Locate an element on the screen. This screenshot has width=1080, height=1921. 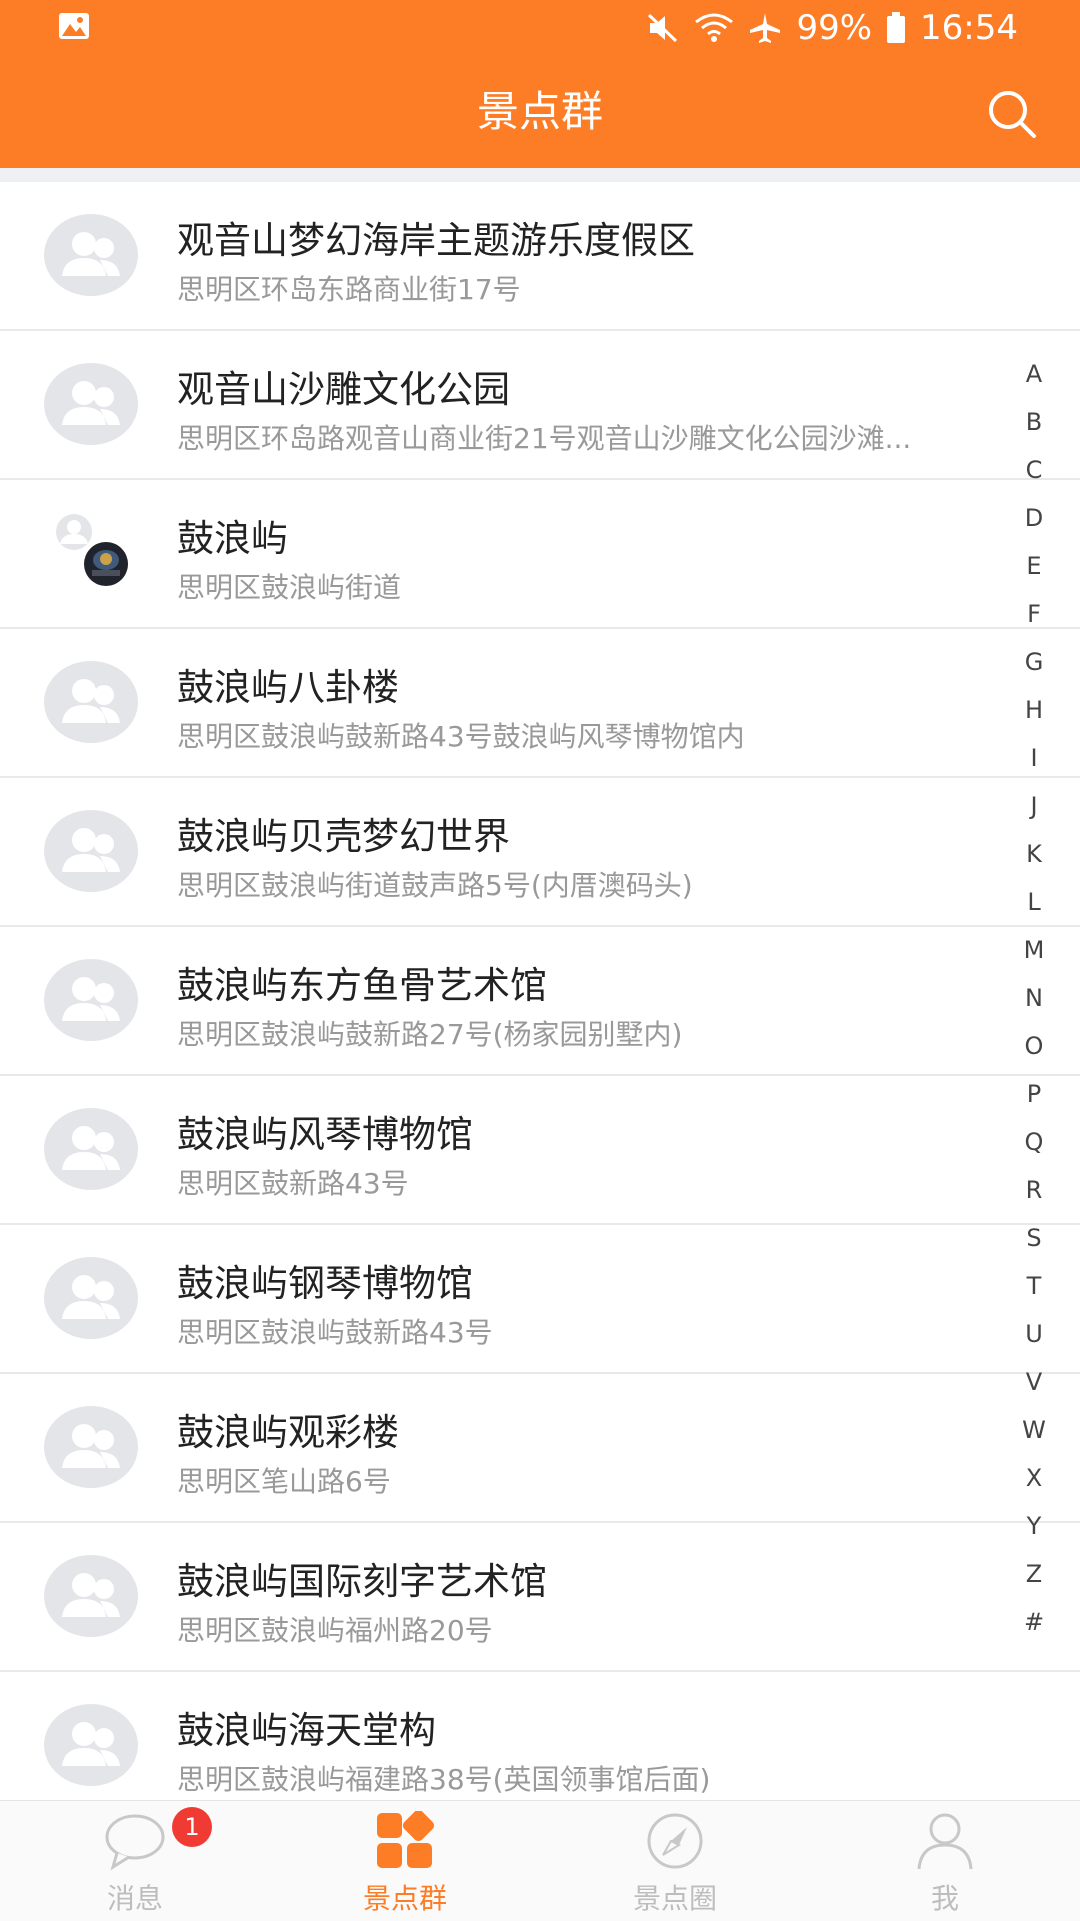
scenic-group-address: 思明区鼓新路43号 is located at coordinates (293, 1183).